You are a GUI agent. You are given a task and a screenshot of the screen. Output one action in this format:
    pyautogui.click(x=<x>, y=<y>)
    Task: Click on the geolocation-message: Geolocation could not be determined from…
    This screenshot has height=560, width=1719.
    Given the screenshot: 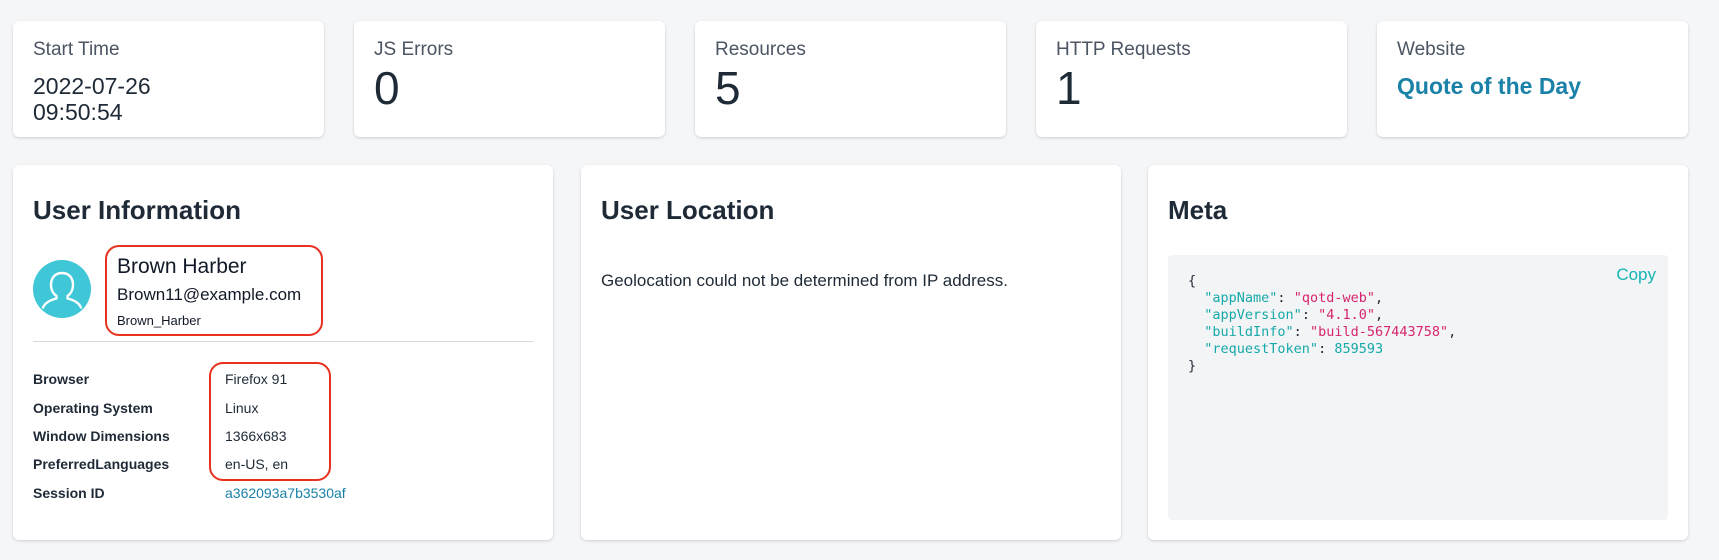 What is the action you would take?
    pyautogui.click(x=804, y=280)
    